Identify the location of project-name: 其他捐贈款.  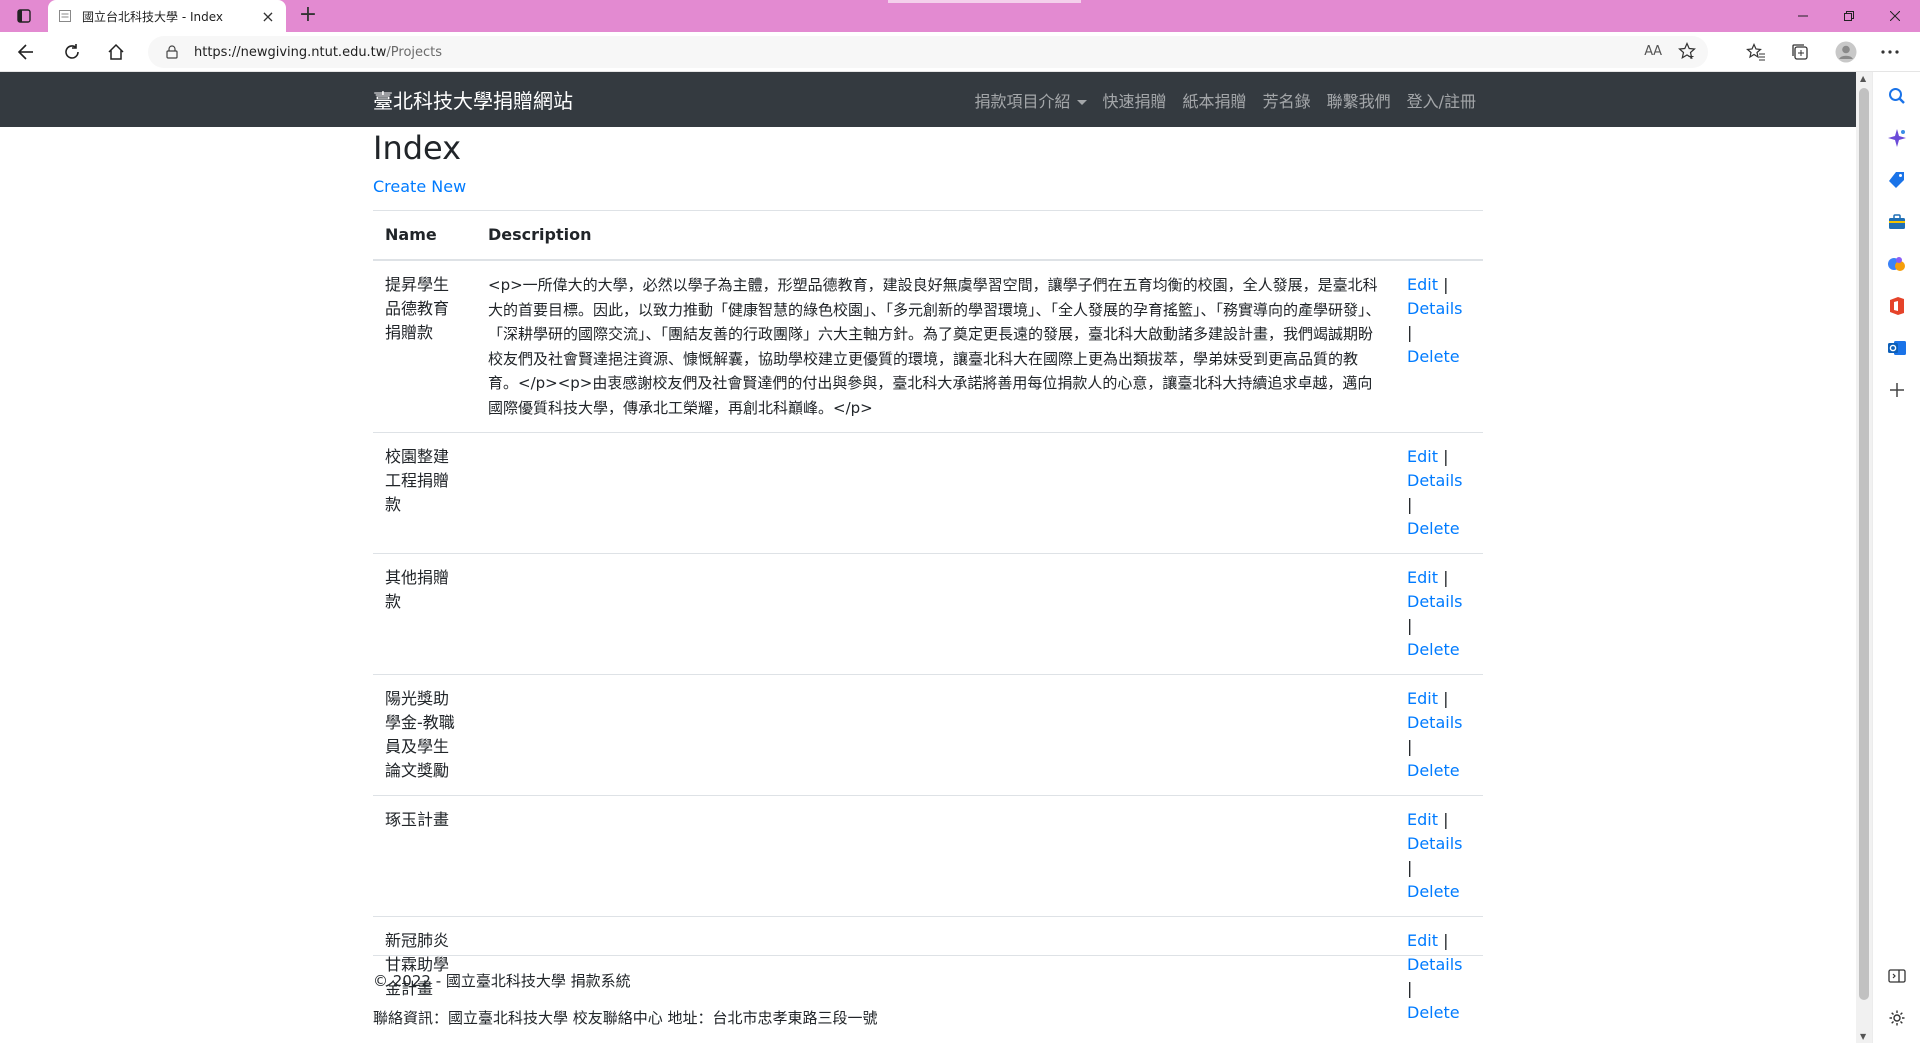
(424, 614).